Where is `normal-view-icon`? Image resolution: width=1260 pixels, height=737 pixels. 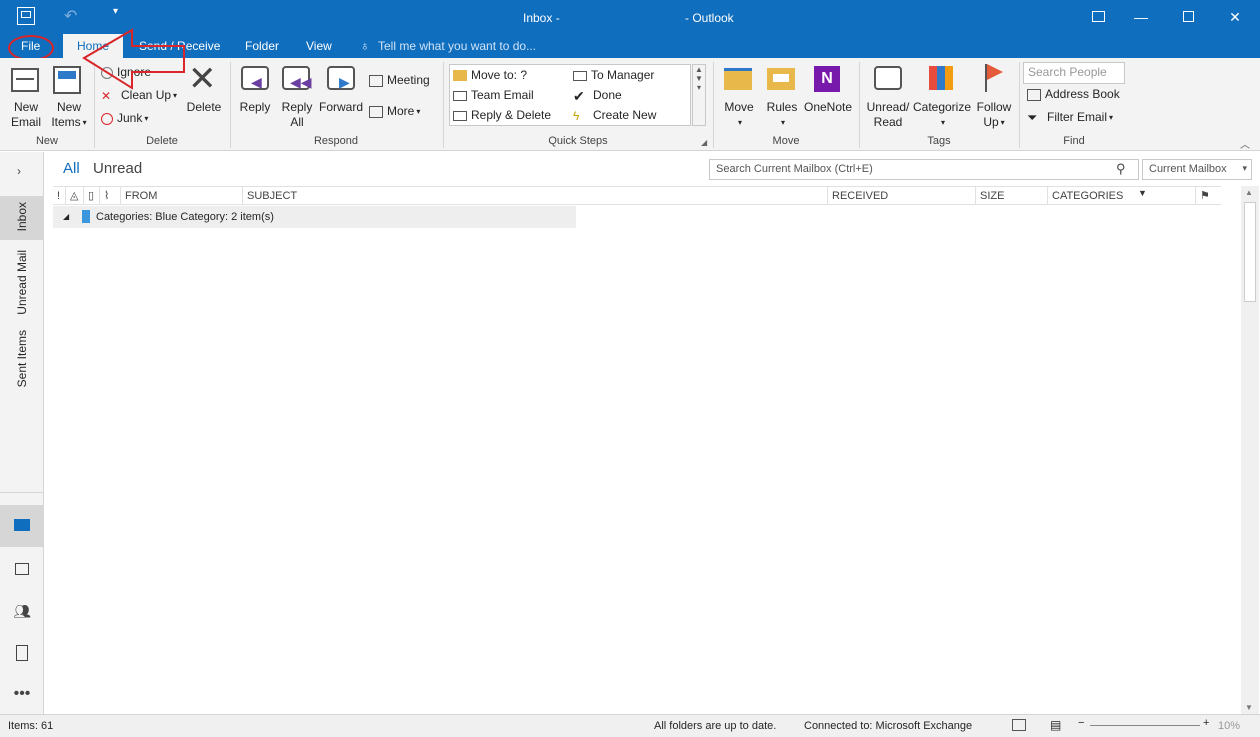 normal-view-icon is located at coordinates (1019, 725).